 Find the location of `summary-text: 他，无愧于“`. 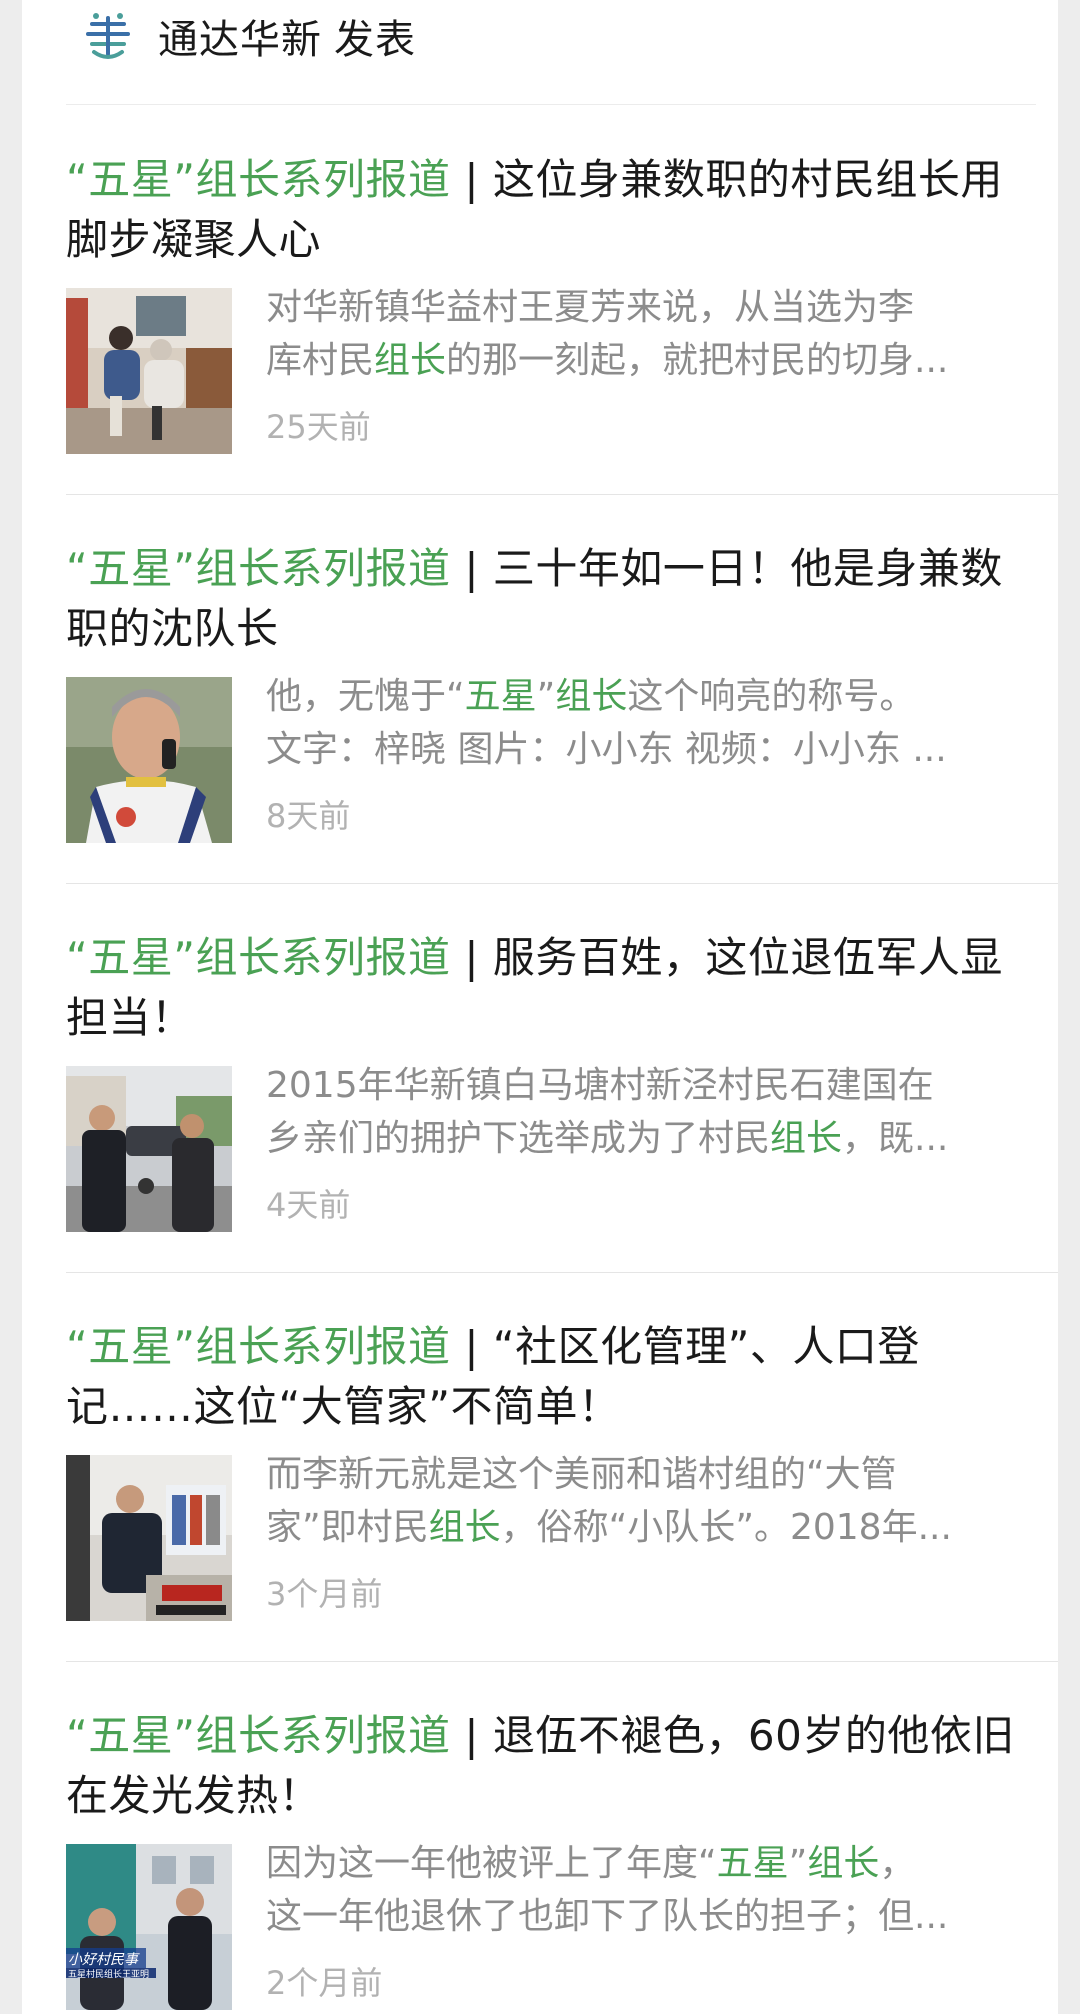

summary-text: 他，无愧于“ is located at coordinates (365, 696).